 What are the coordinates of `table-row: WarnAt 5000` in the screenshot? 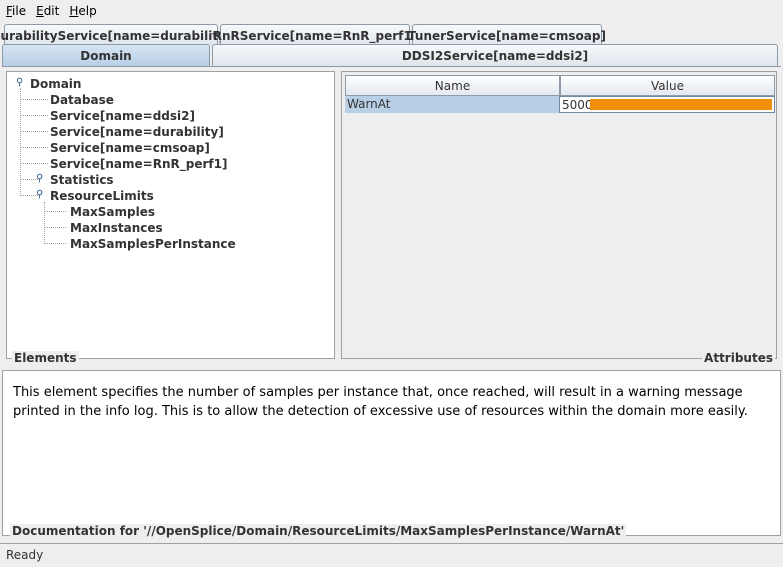 It's located at (560, 104).